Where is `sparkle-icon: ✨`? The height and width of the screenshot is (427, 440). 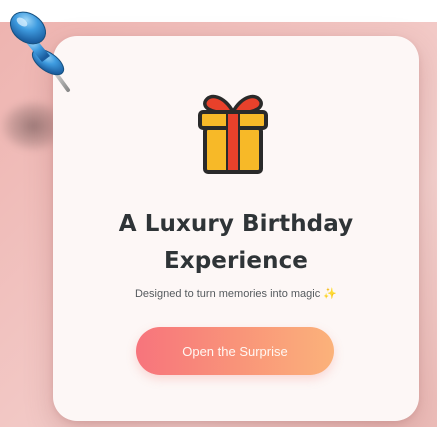 sparkle-icon: ✨ is located at coordinates (330, 294).